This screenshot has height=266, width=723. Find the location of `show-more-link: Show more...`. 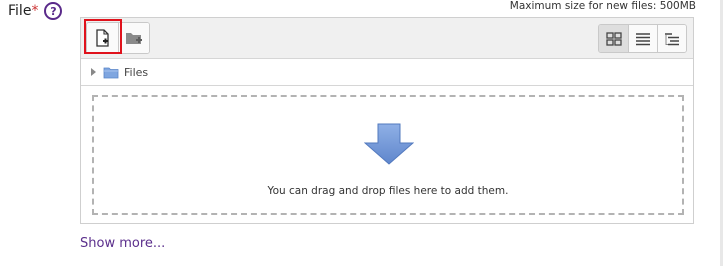

show-more-link: Show more... is located at coordinates (122, 243).